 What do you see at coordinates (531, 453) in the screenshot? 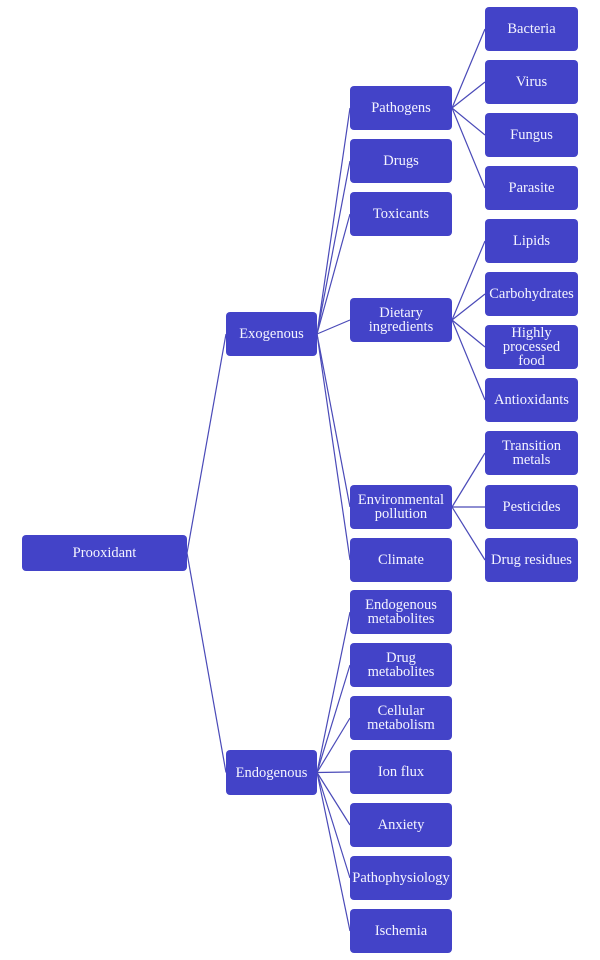
I see `node-transition-metals: Transition metals` at bounding box center [531, 453].